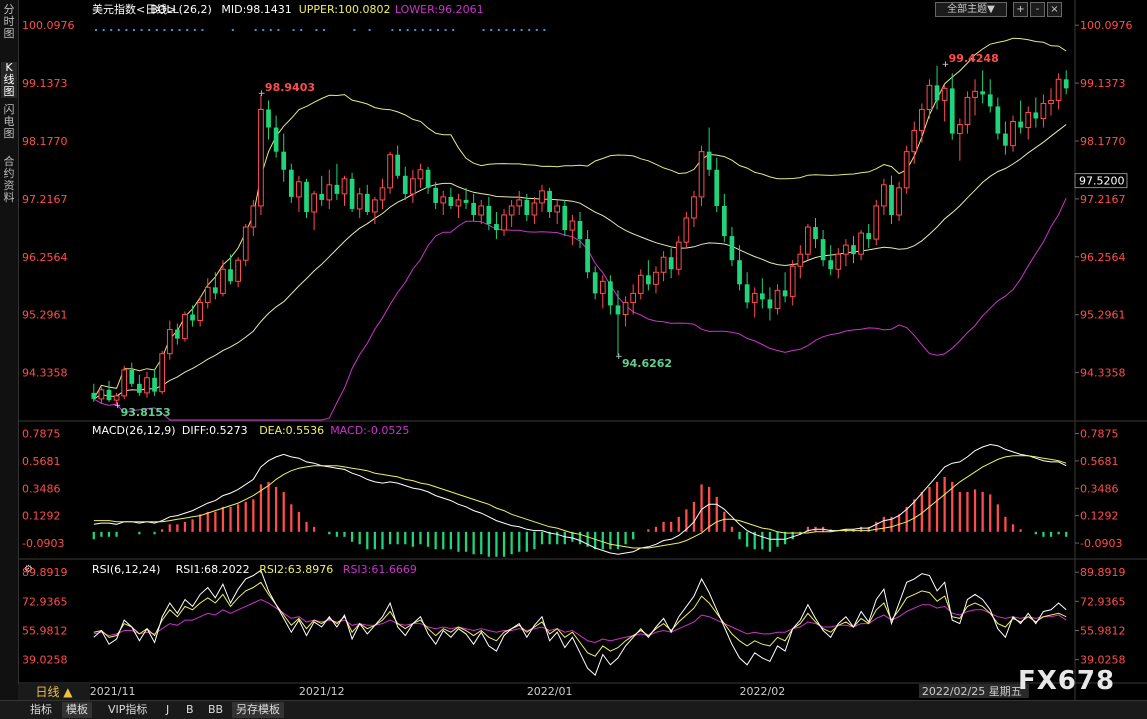 This screenshot has height=719, width=1147. What do you see at coordinates (54, 692) in the screenshot?
I see `period-selector: 日线 ▲` at bounding box center [54, 692].